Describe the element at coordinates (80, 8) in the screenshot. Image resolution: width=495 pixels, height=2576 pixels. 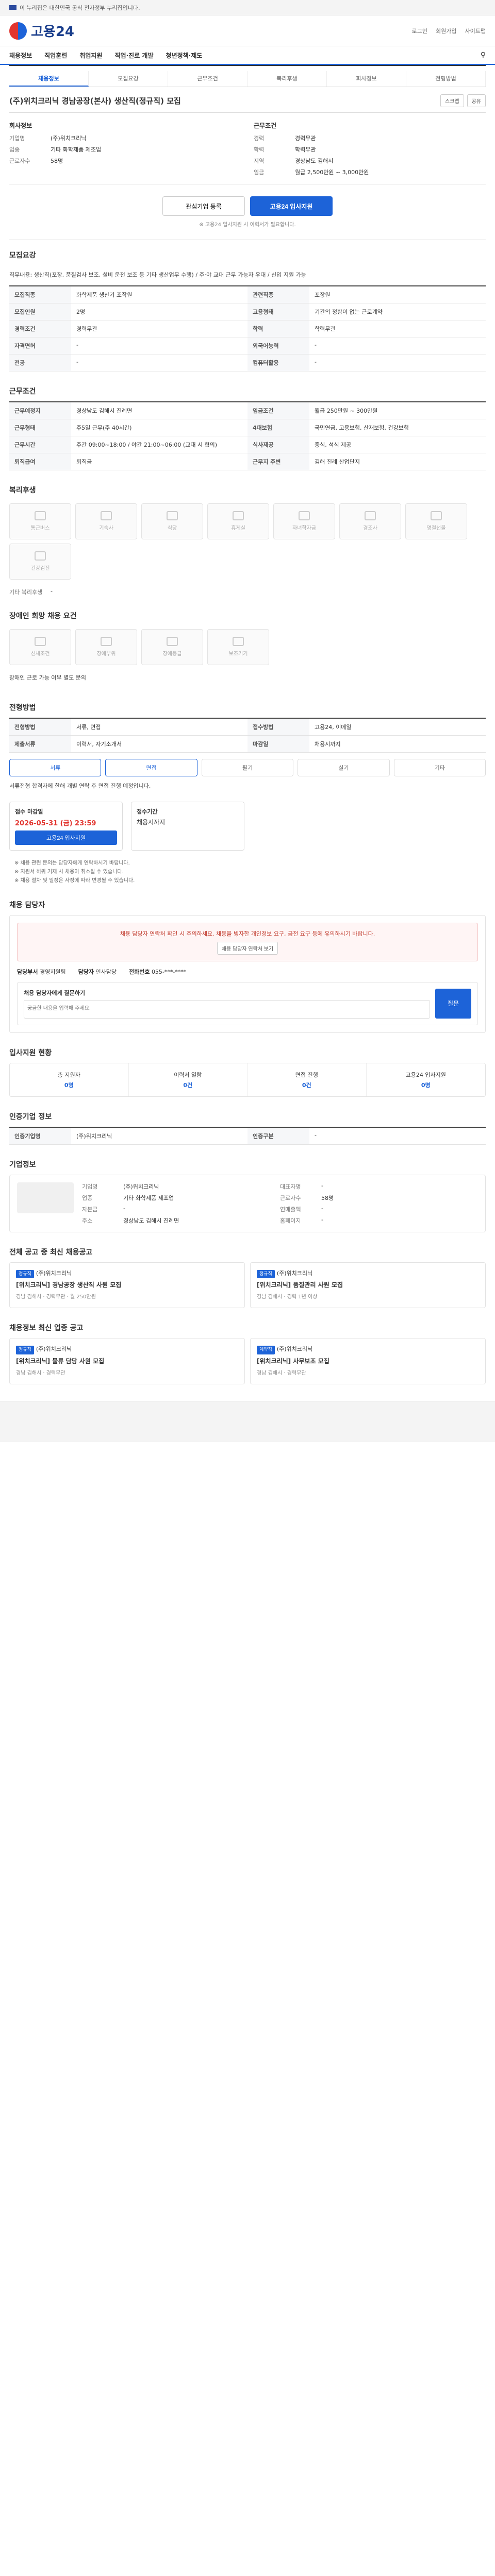
I see `gov-notice-text: 이 누리집은 대한민국 공식 전자정부 누리집입니다.` at that location.